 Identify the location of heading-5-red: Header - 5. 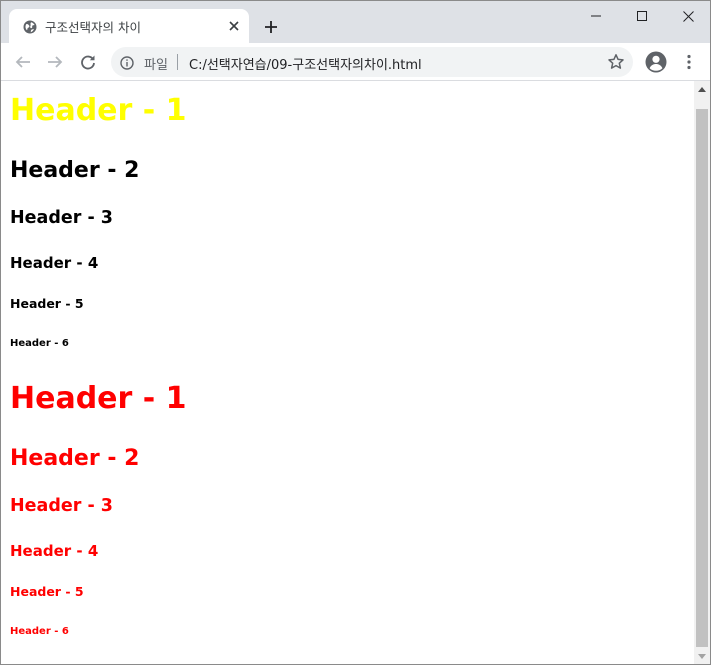
(47, 591).